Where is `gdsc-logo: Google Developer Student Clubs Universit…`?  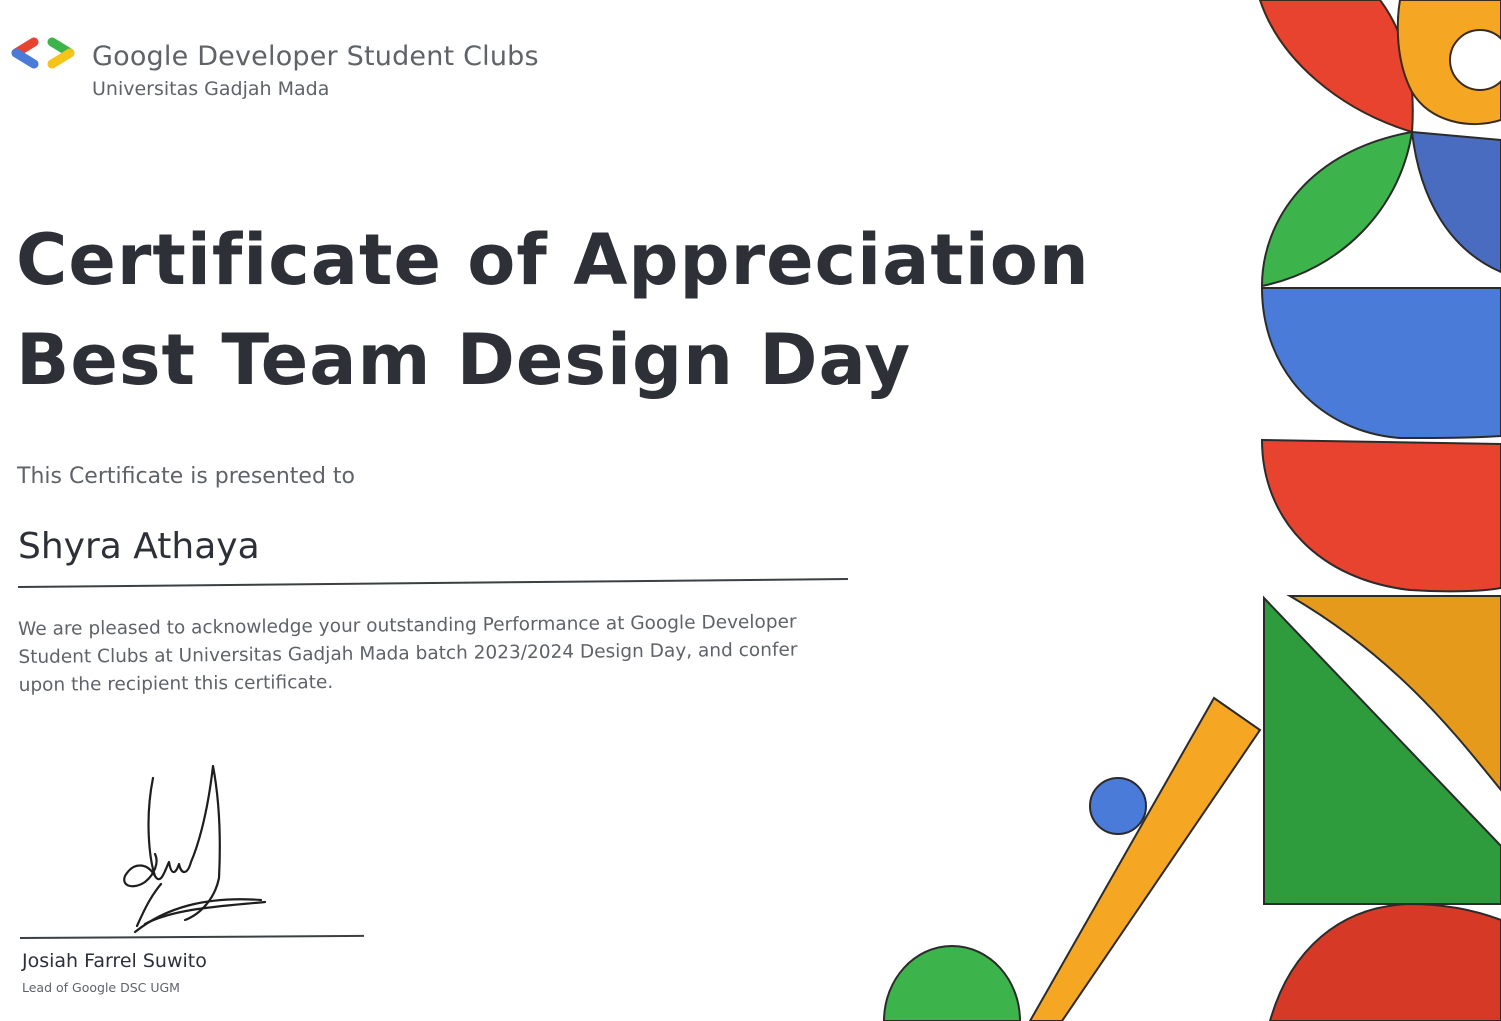
gdsc-logo: Google Developer Student Clubs Universit… is located at coordinates (273, 69).